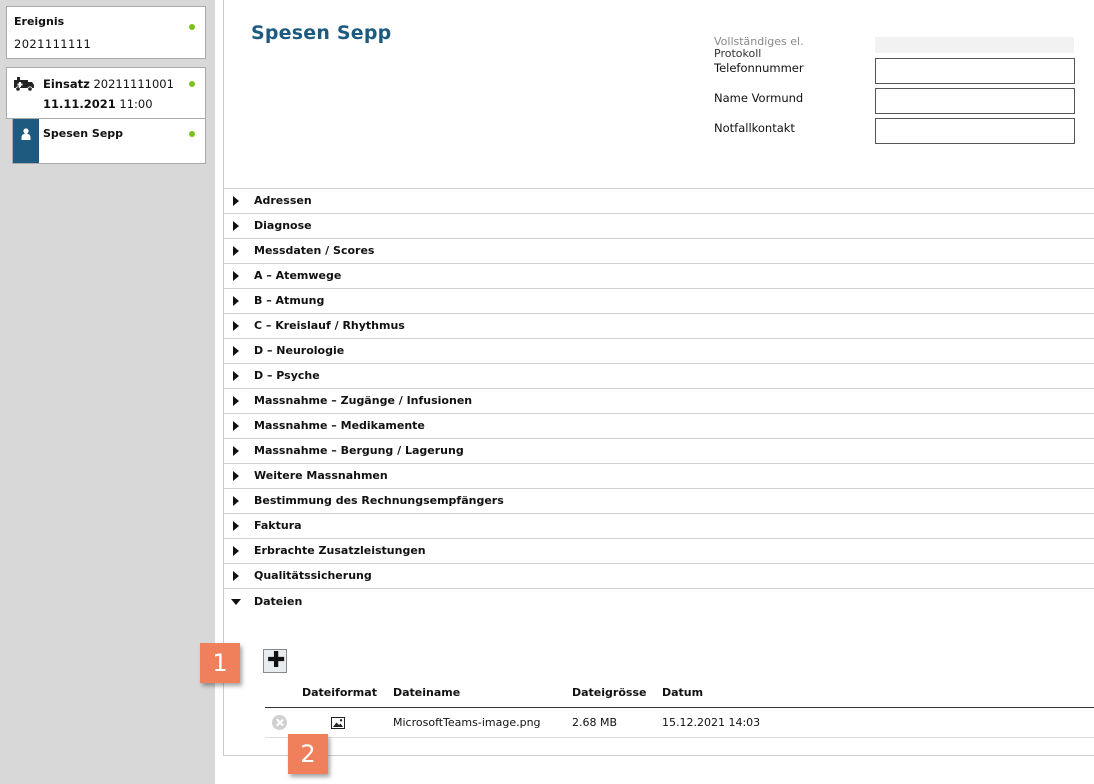 The image size is (1094, 784). Describe the element at coordinates (659, 200) in the screenshot. I see `section-adressen: Adressen` at that location.